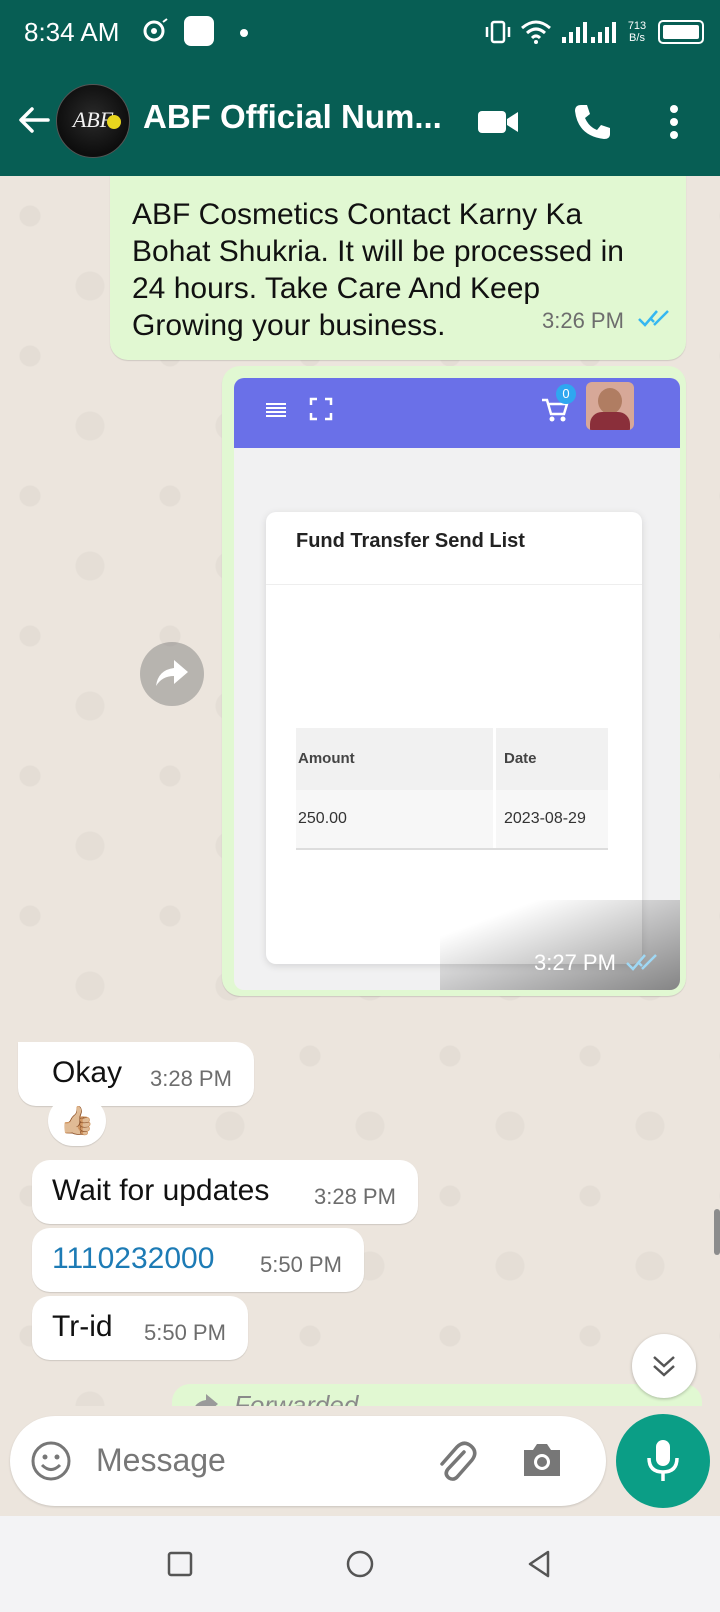  Describe the element at coordinates (140, 1328) in the screenshot. I see `message-bubble-incoming: Tr-id 5:50 PM` at that location.